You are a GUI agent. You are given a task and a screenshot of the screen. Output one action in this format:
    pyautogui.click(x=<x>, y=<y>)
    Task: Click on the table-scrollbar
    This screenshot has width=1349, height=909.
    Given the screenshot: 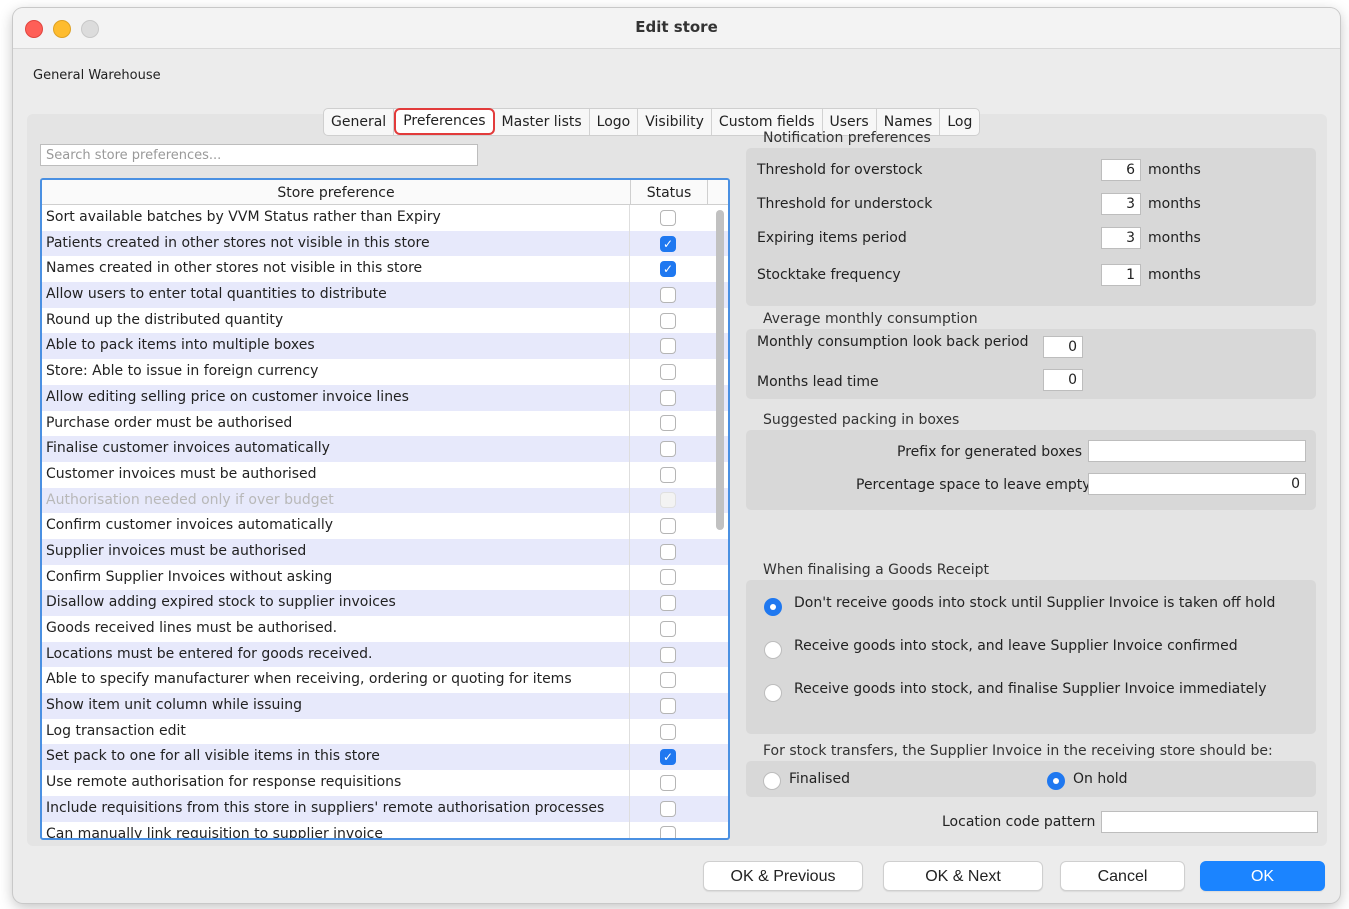 What is the action you would take?
    pyautogui.click(x=720, y=524)
    